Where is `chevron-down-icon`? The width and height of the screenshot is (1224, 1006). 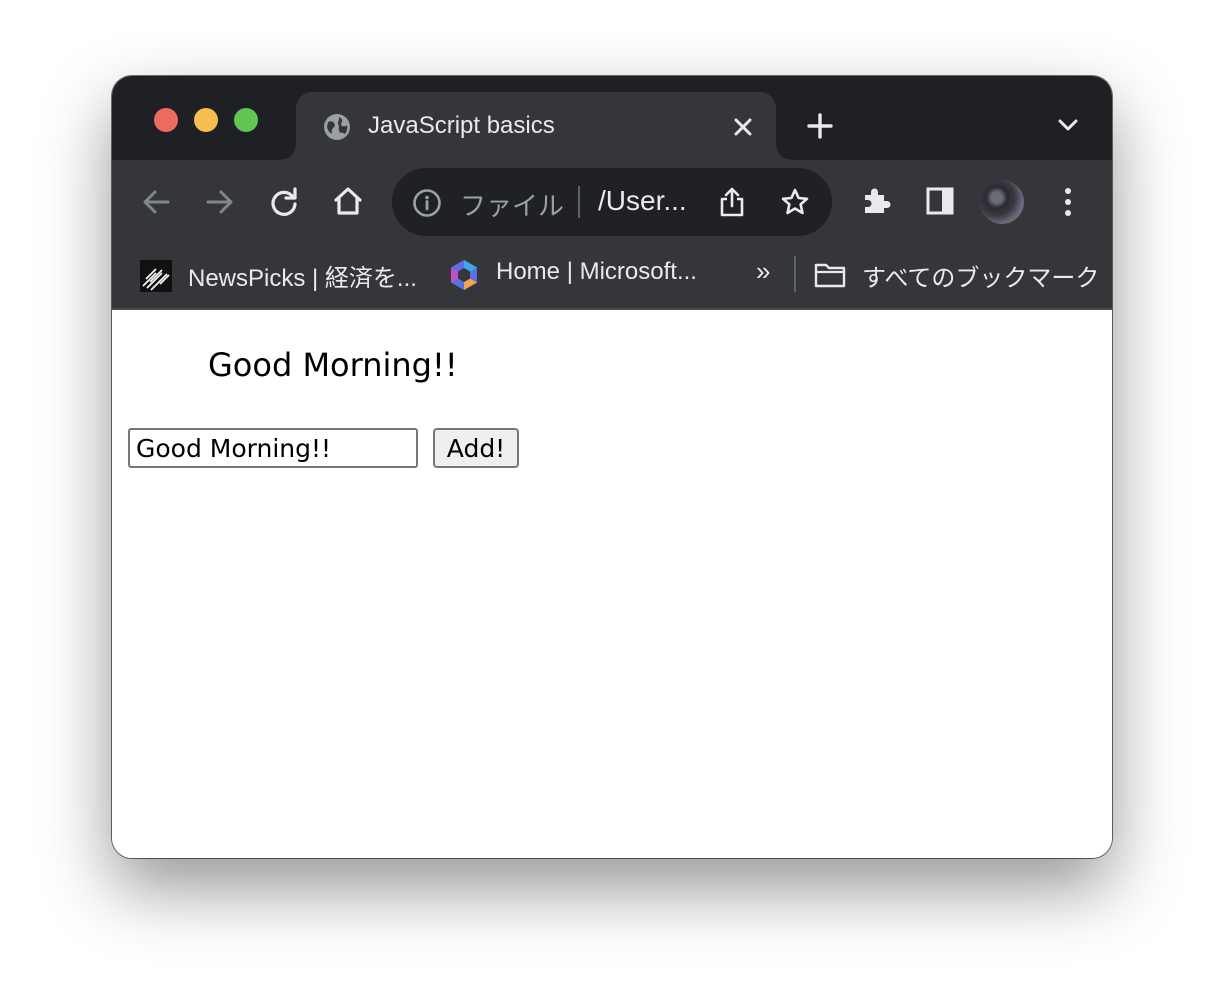 chevron-down-icon is located at coordinates (1068, 125).